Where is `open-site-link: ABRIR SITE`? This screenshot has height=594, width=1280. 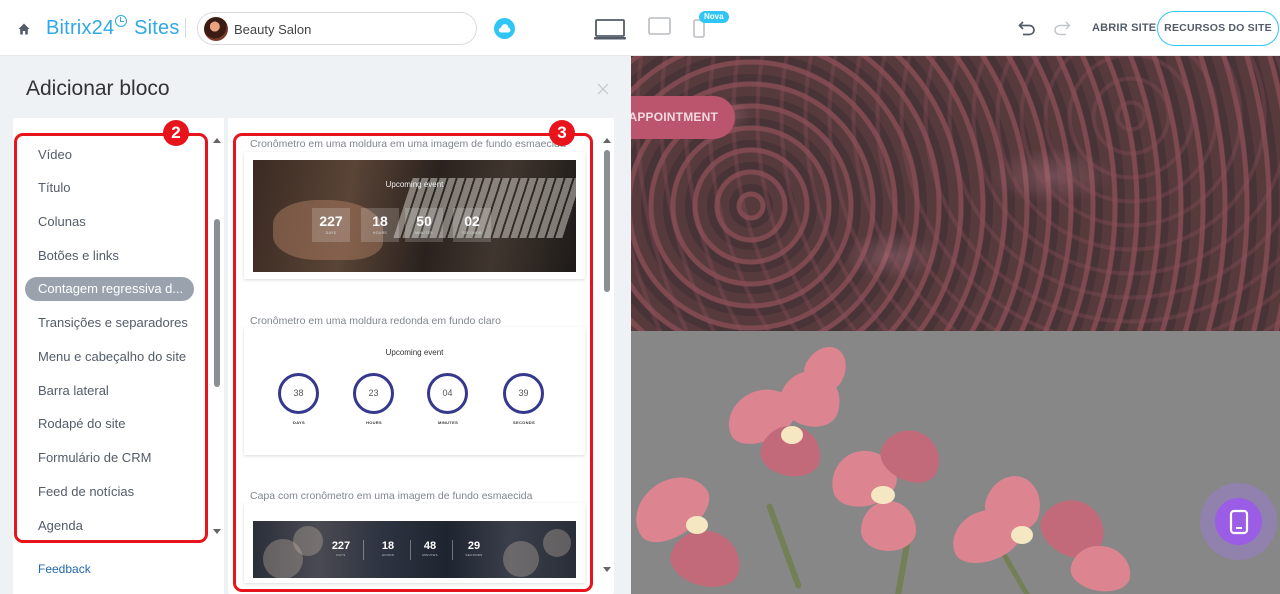 open-site-link: ABRIR SITE is located at coordinates (1124, 28).